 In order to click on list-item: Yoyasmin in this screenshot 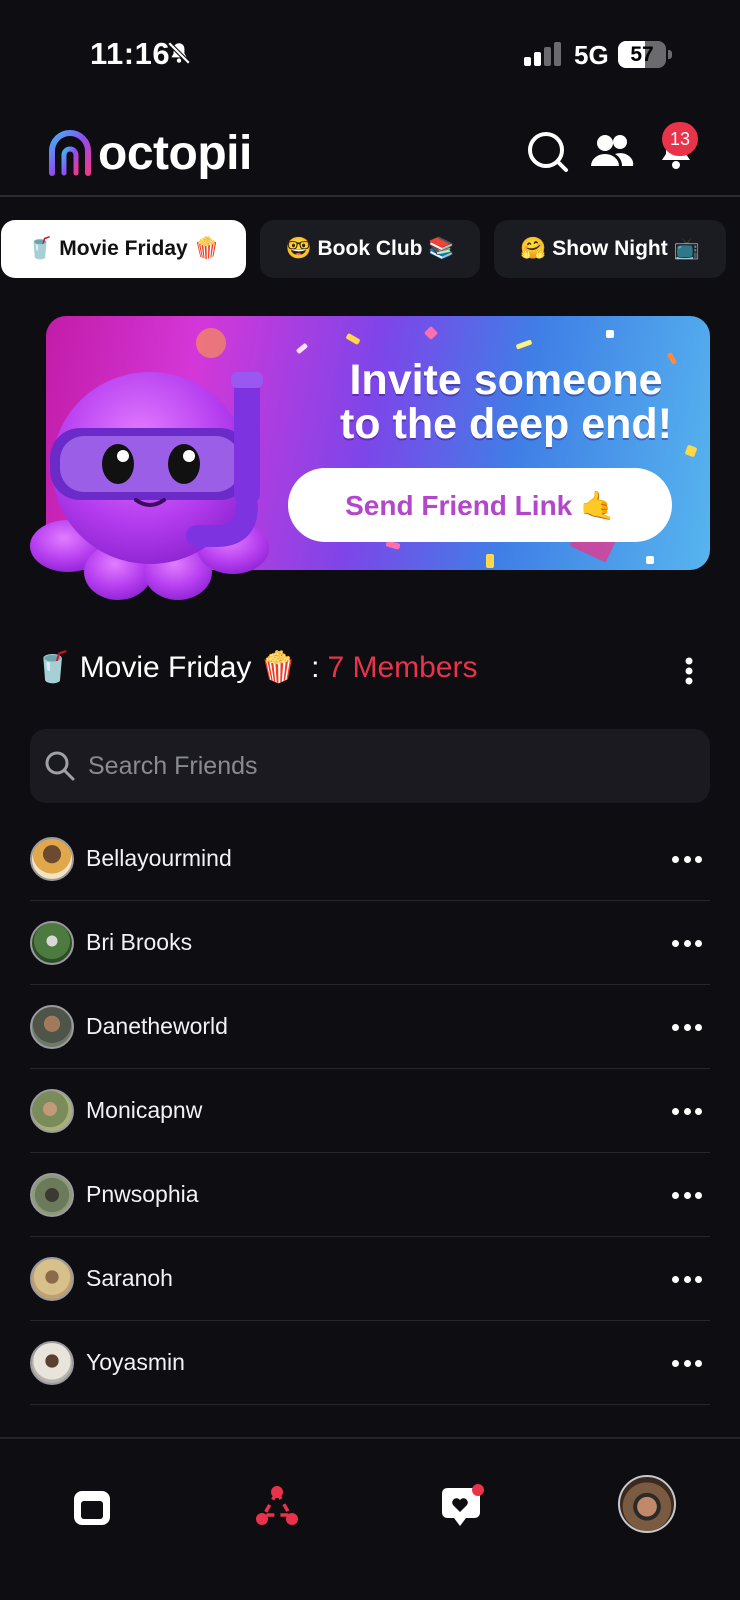, I will do `click(370, 1363)`.